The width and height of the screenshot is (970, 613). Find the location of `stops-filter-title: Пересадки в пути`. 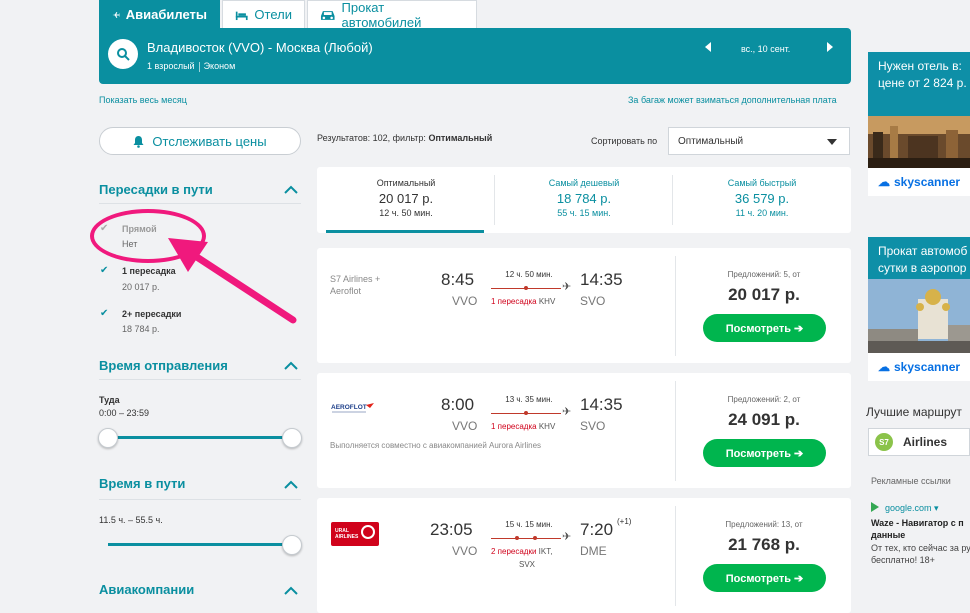

stops-filter-title: Пересадки в пути is located at coordinates (156, 189).